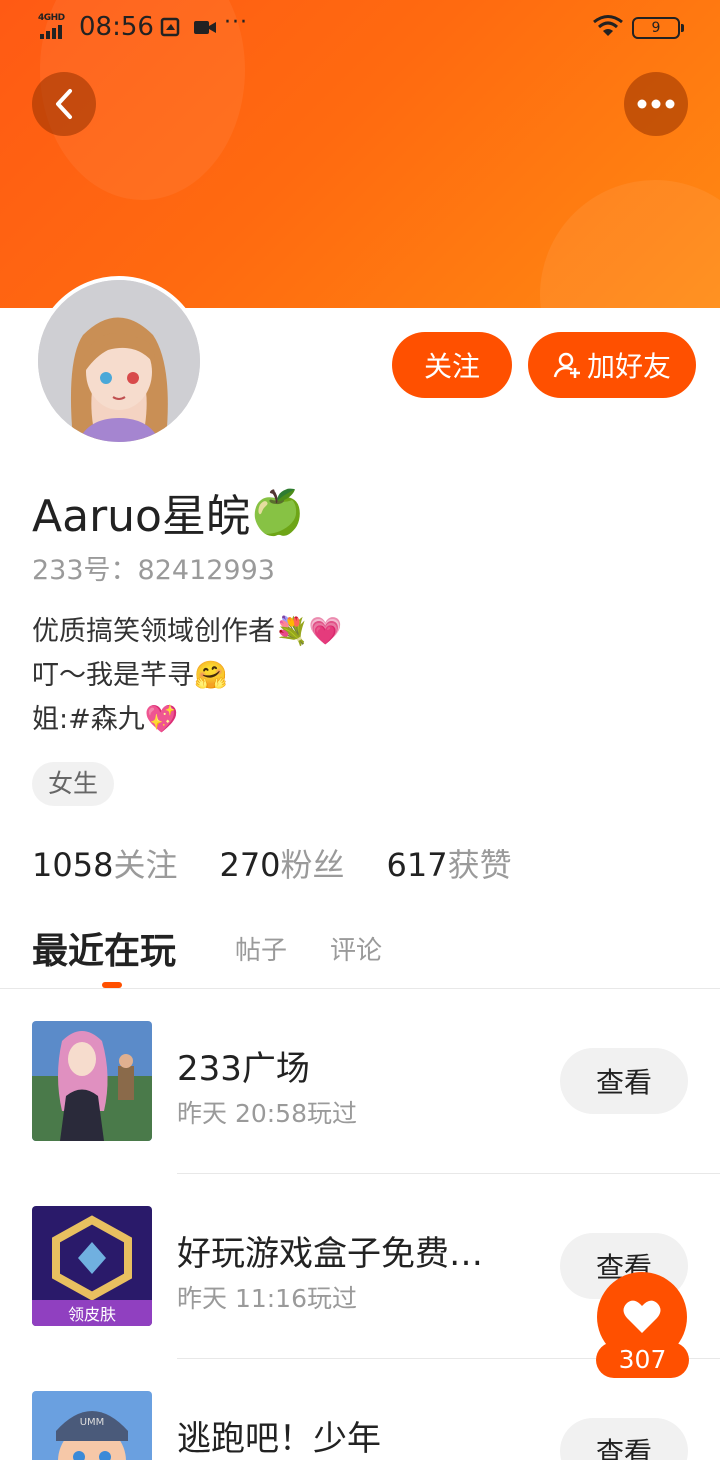 The width and height of the screenshot is (720, 1460). I want to click on game-title: 逃跑吧！少年, so click(279, 1439).